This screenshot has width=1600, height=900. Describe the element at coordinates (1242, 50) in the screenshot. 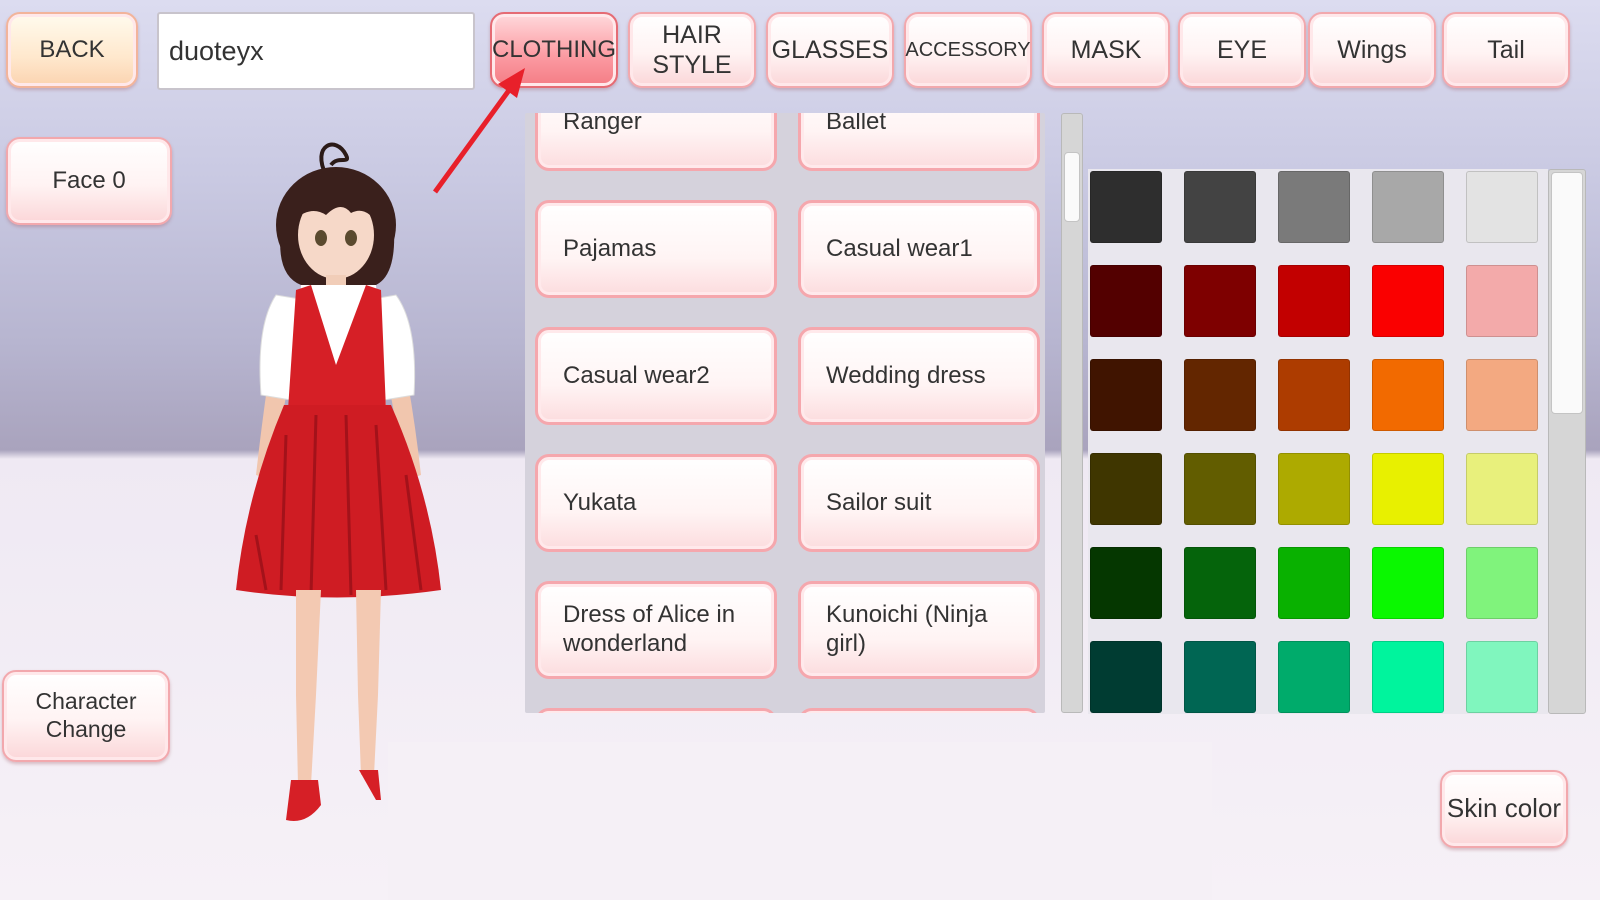

I see `tab-eye: EYE` at that location.